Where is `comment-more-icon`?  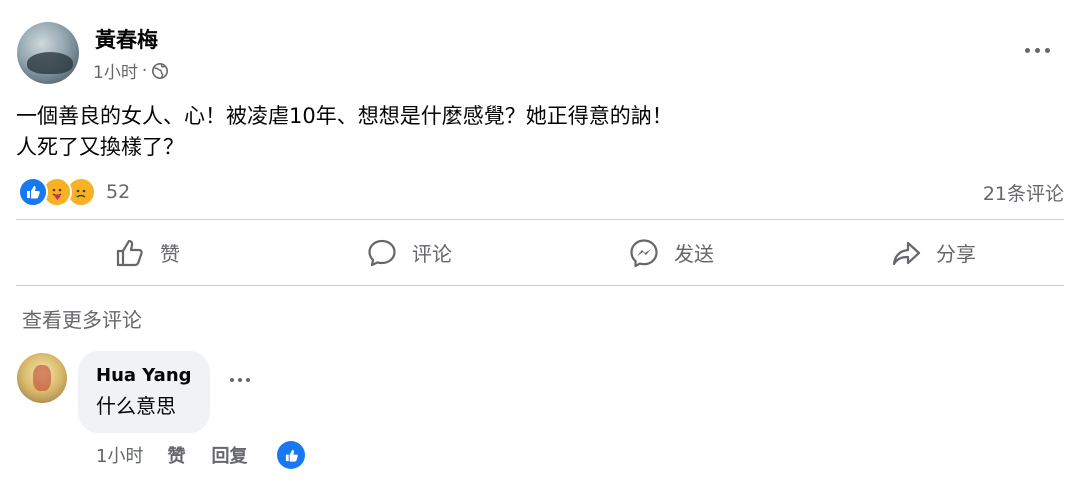 comment-more-icon is located at coordinates (240, 380).